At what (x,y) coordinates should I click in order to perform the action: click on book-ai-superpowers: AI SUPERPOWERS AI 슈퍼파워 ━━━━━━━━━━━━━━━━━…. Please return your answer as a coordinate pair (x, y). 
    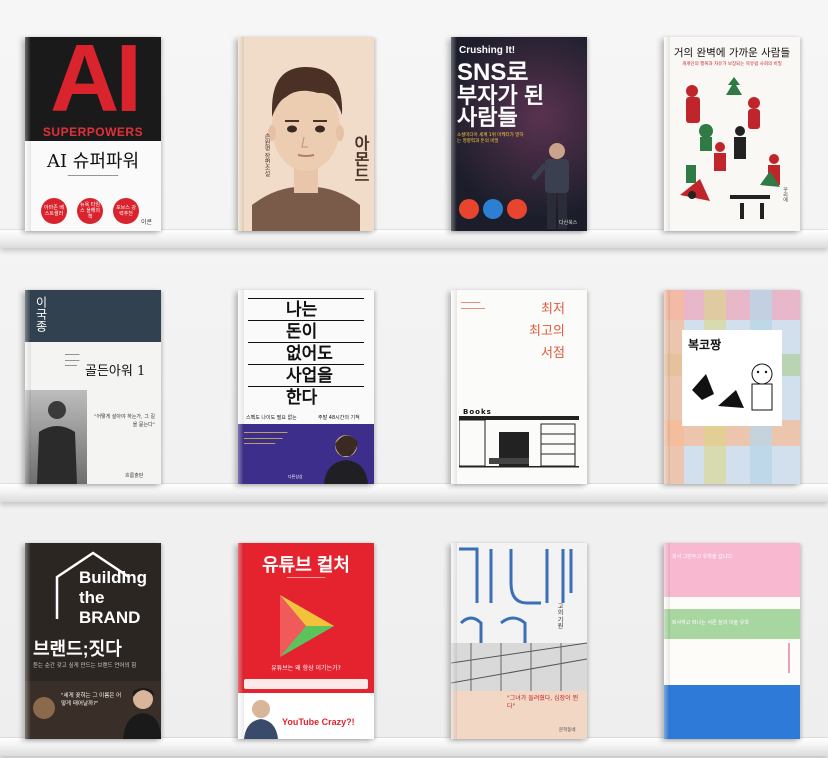
    Looking at the image, I should click on (93, 134).